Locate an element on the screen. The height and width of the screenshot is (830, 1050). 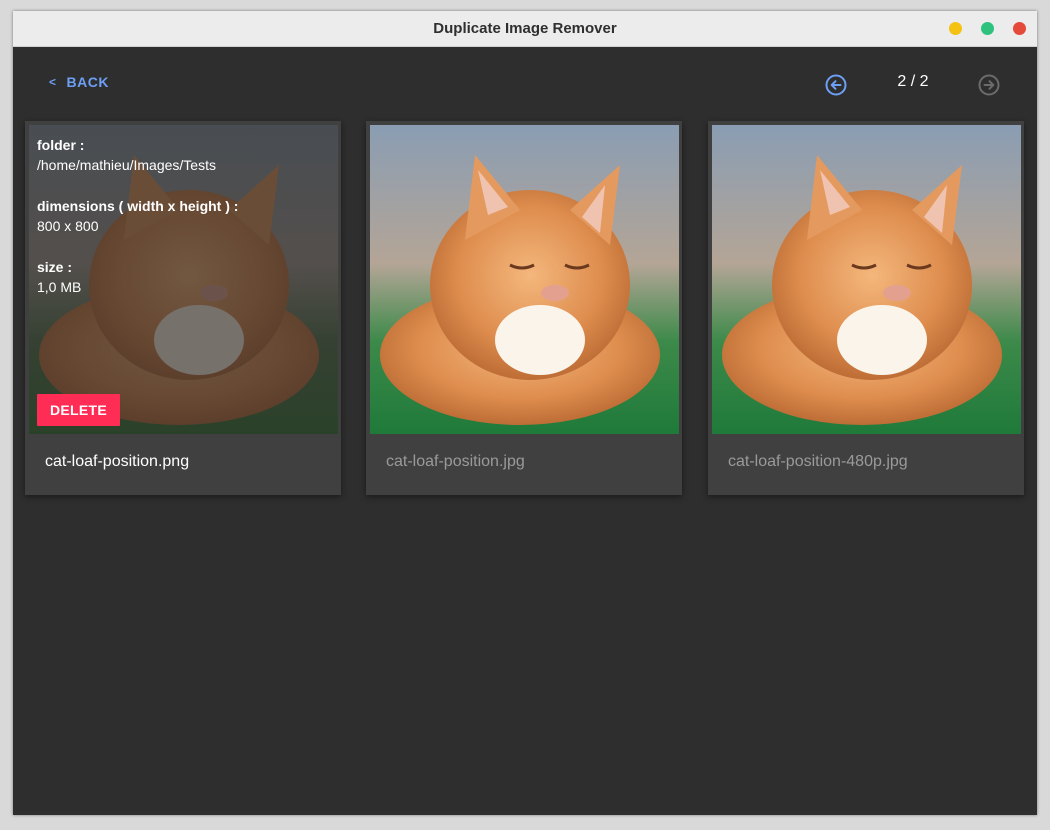
image-filename: cat-loaf-position.jpg is located at coordinates (455, 461).